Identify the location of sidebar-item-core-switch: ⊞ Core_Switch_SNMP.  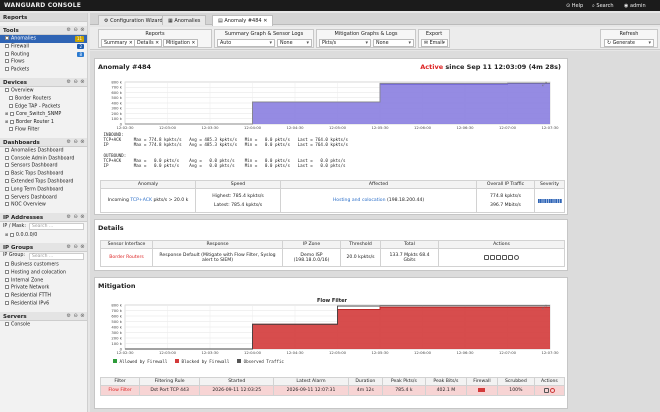
(43, 114).